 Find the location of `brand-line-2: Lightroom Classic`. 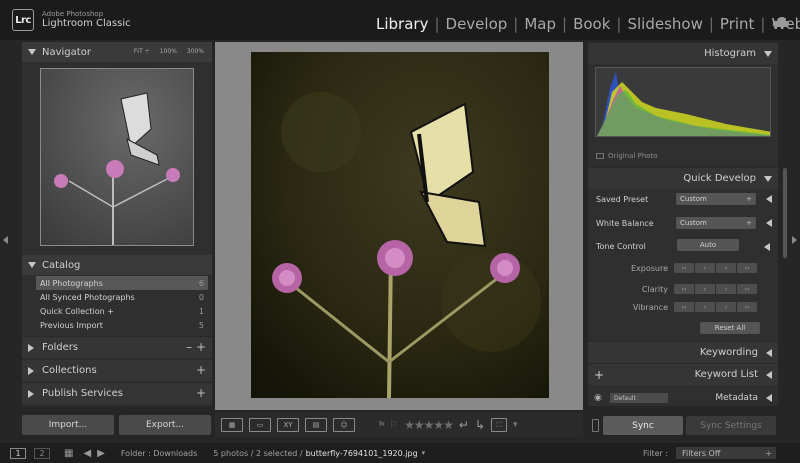

brand-line-2: Lightroom Classic is located at coordinates (86, 23).